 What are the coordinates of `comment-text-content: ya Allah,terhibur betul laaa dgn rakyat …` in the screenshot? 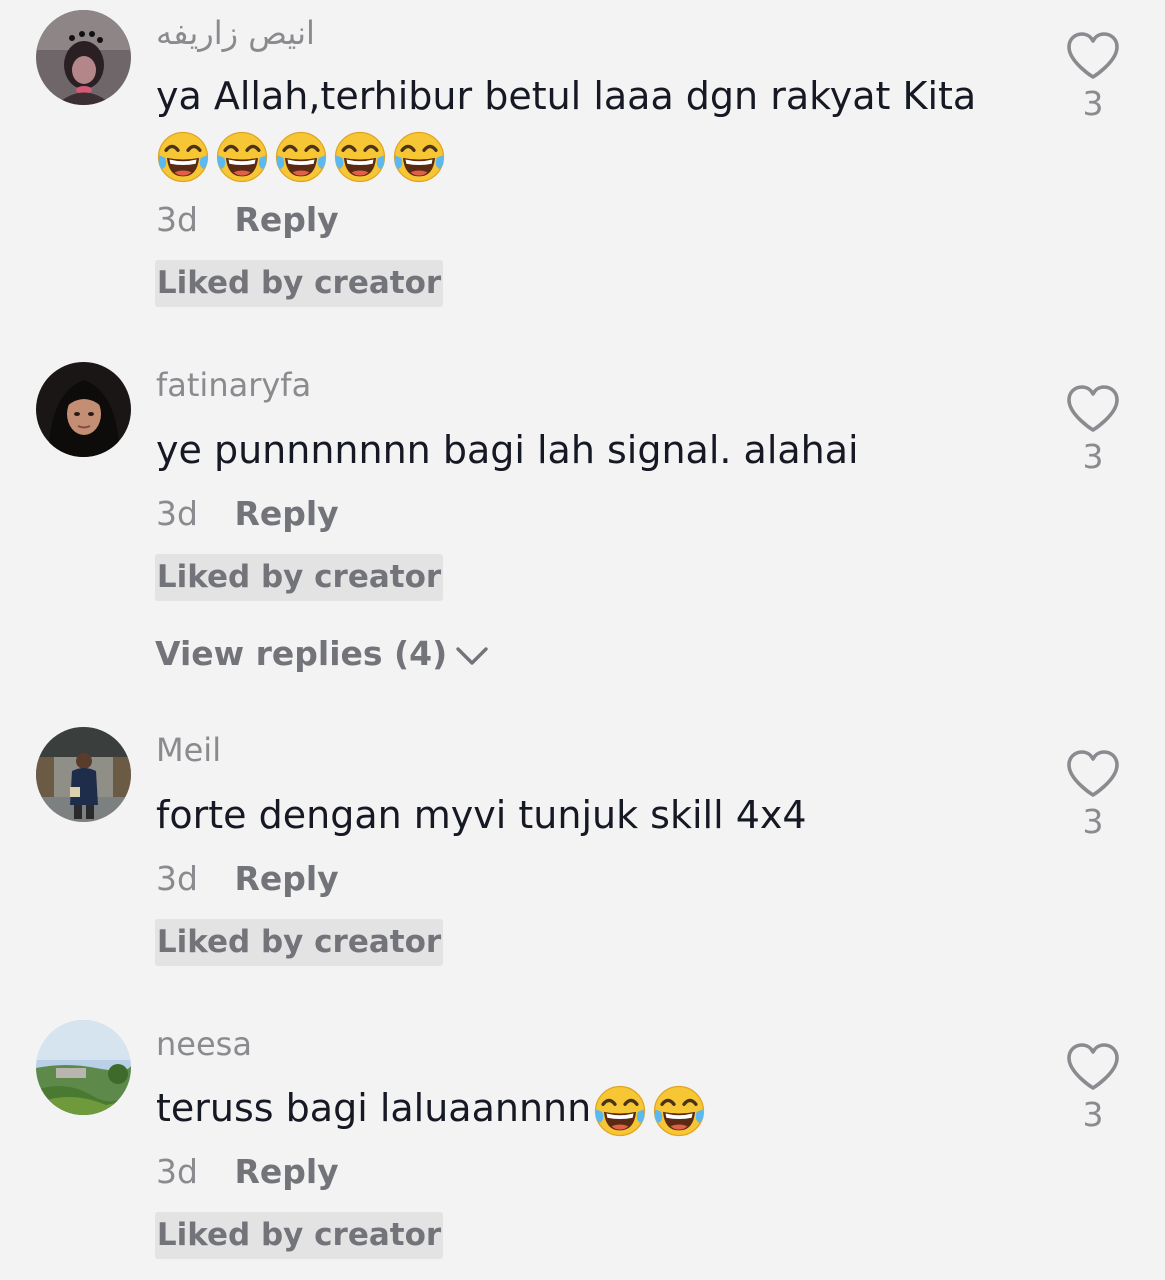 It's located at (566, 96).